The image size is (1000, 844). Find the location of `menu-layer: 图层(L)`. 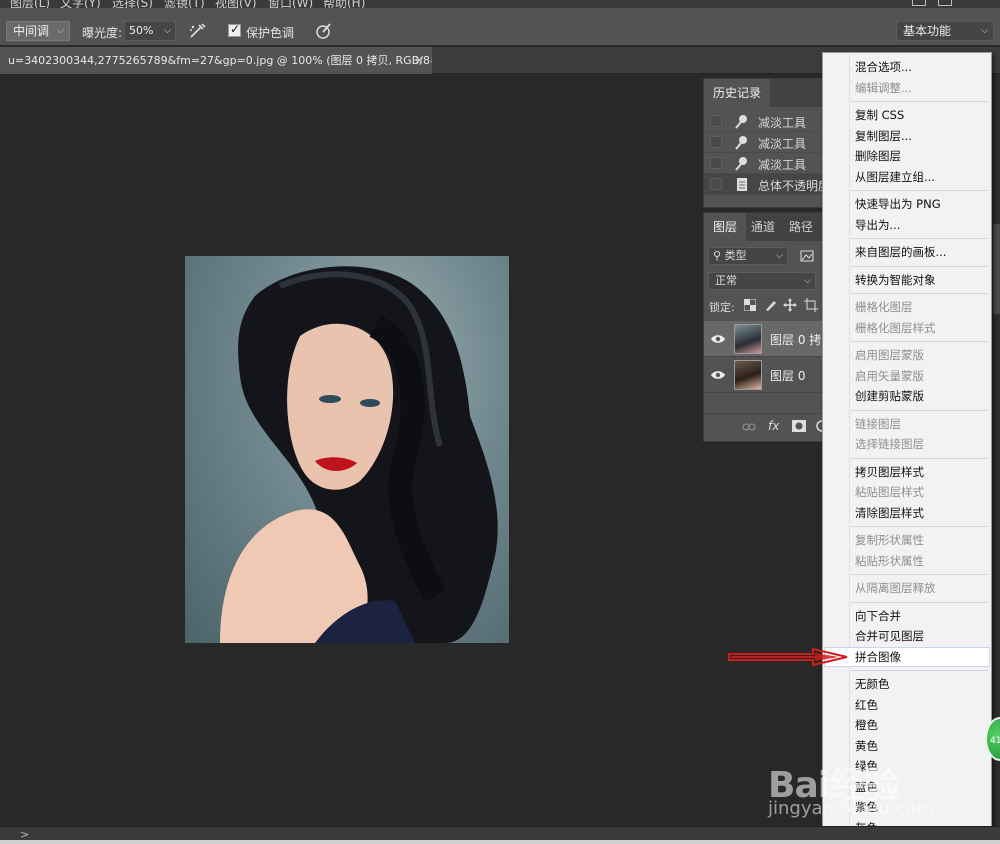

menu-layer: 图层(L) is located at coordinates (30, 4).